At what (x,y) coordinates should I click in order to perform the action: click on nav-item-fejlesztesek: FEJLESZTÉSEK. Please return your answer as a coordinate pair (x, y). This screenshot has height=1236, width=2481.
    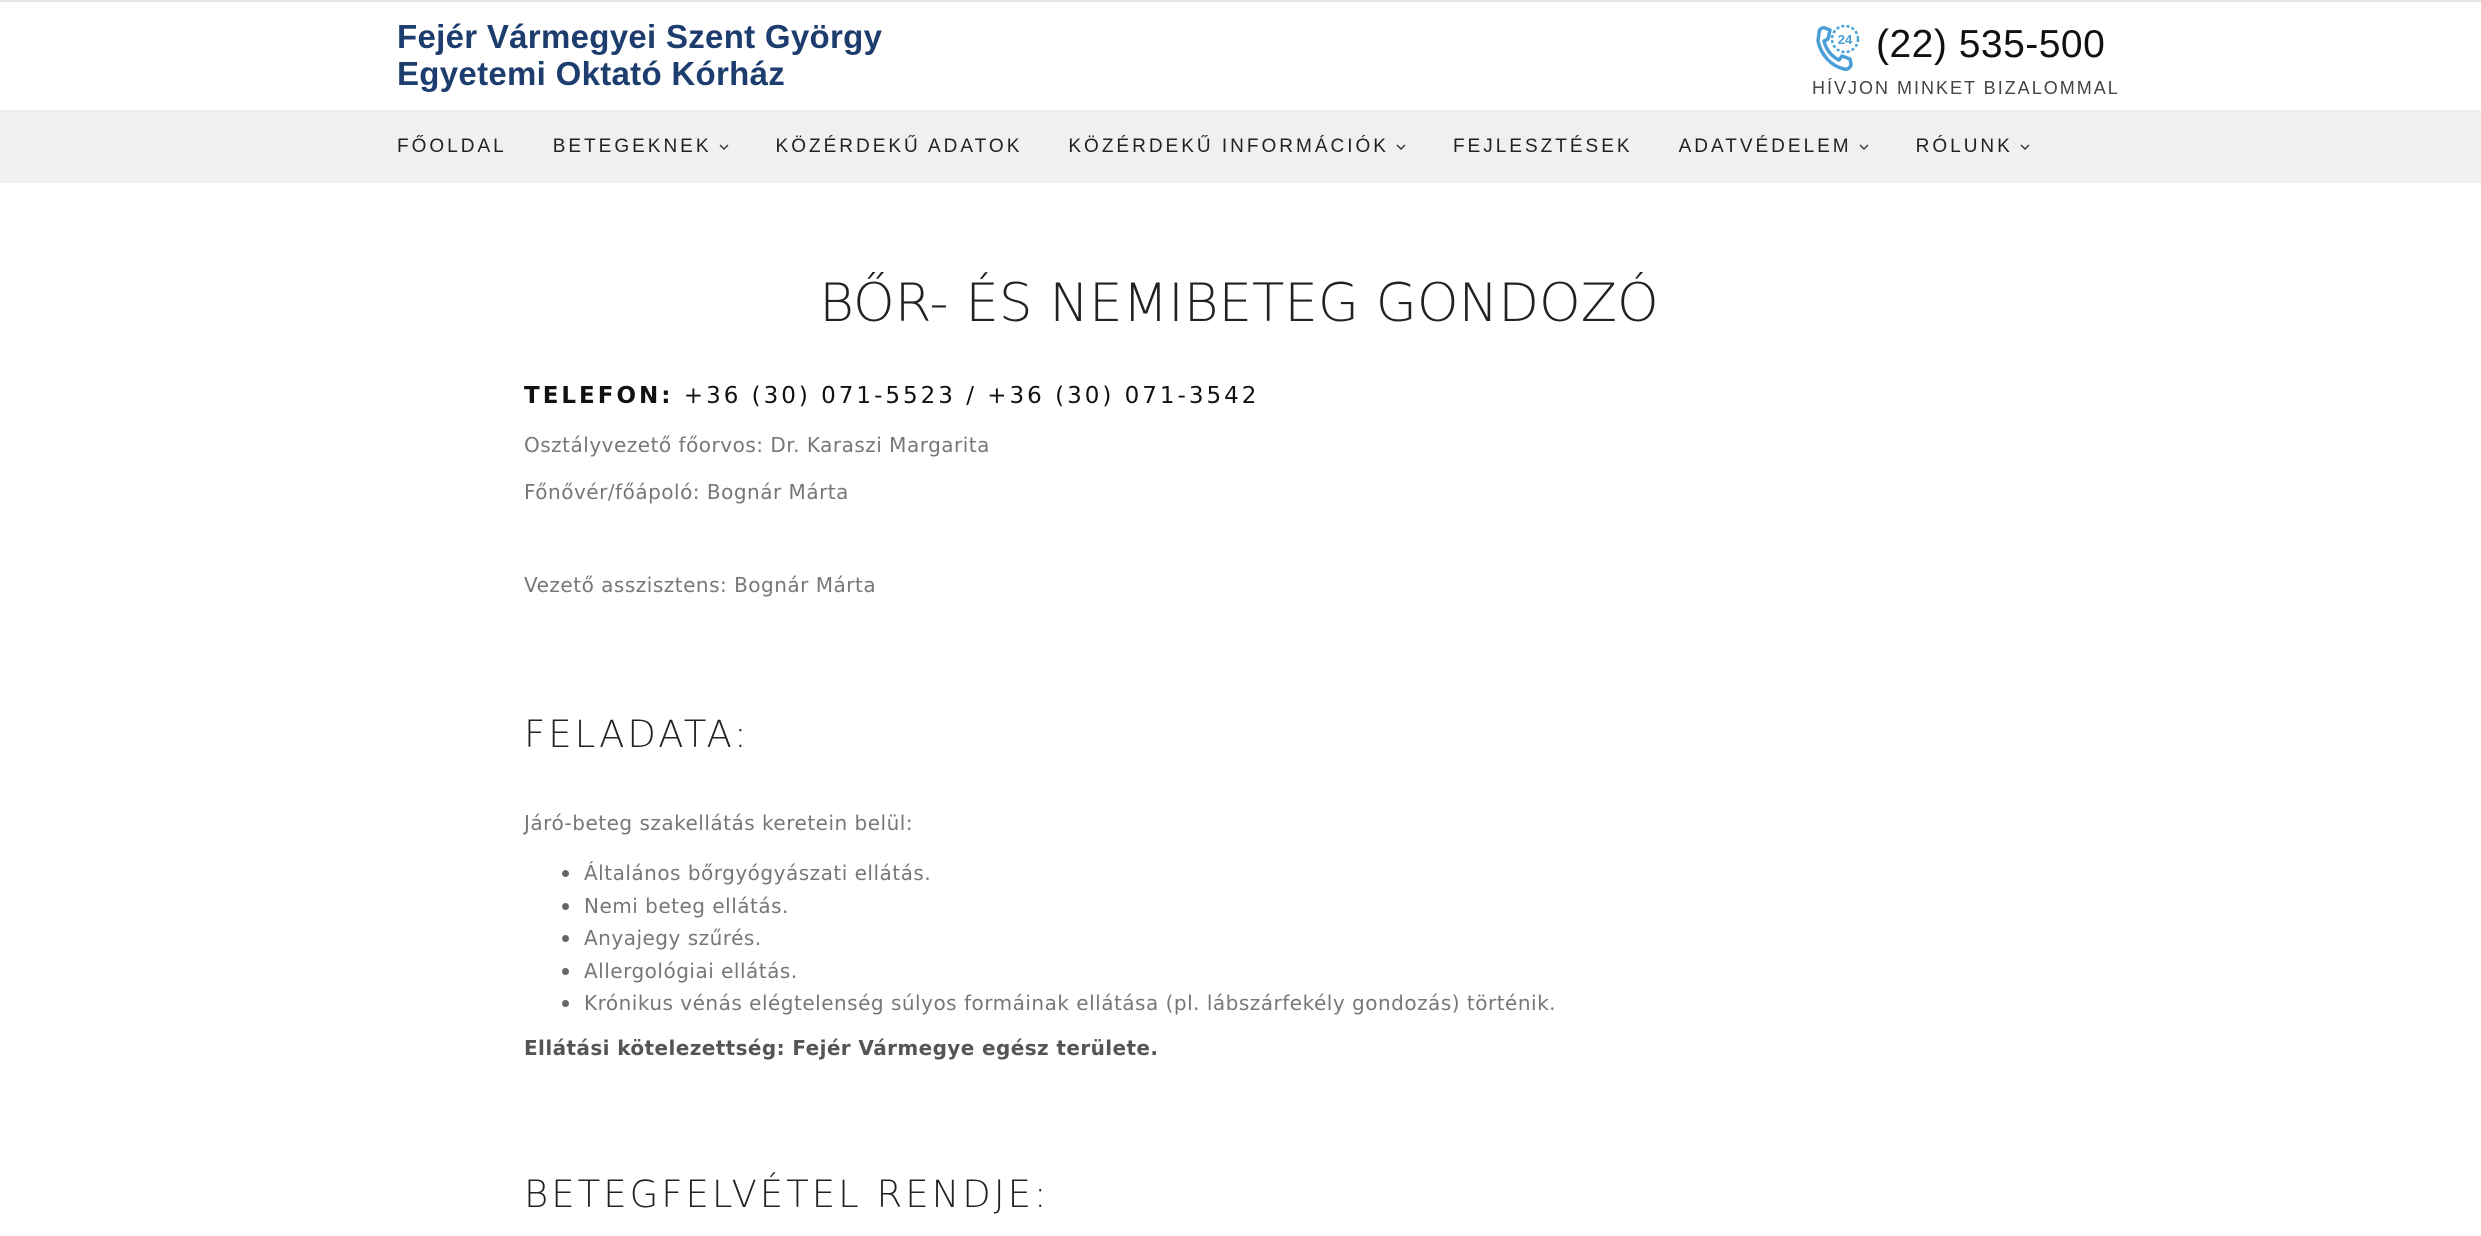
    Looking at the image, I should click on (1543, 147).